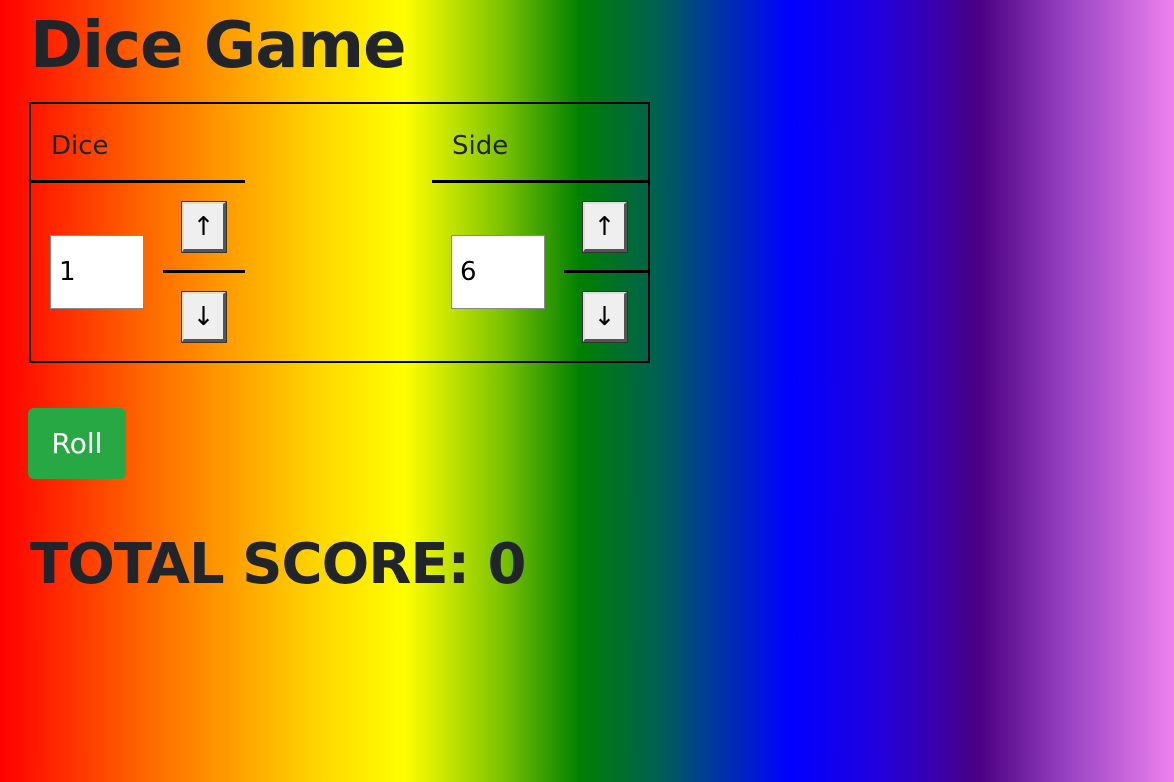 The image size is (1174, 782). I want to click on dice-decrement-button: ↓, so click(204, 317).